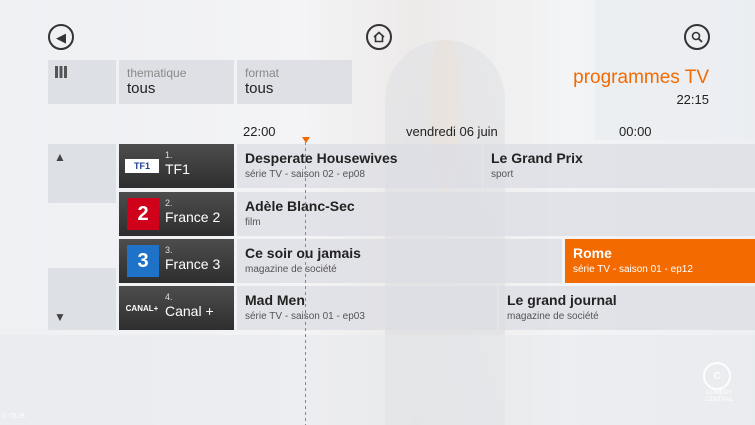 Image resolution: width=755 pixels, height=425 pixels. Describe the element at coordinates (537, 158) in the screenshot. I see `program-title: Le Grand Prix` at that location.